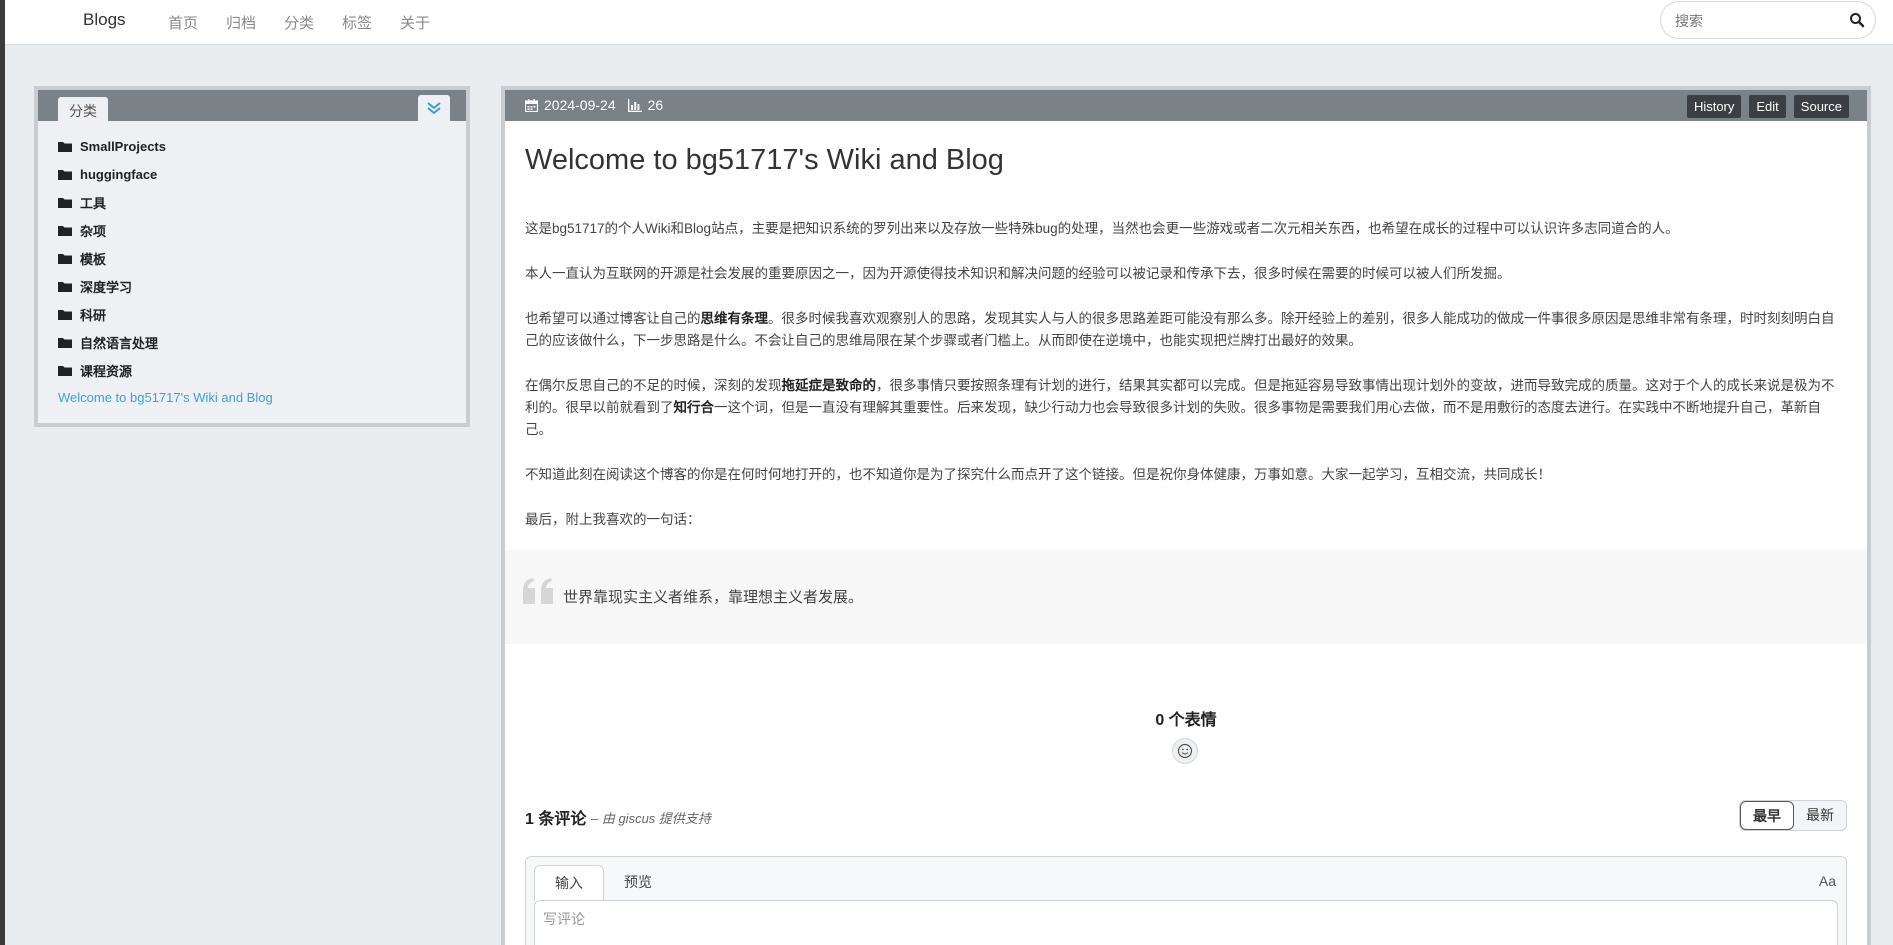 This screenshot has height=945, width=1893. What do you see at coordinates (112, 314) in the screenshot?
I see `category-item: 科研` at bounding box center [112, 314].